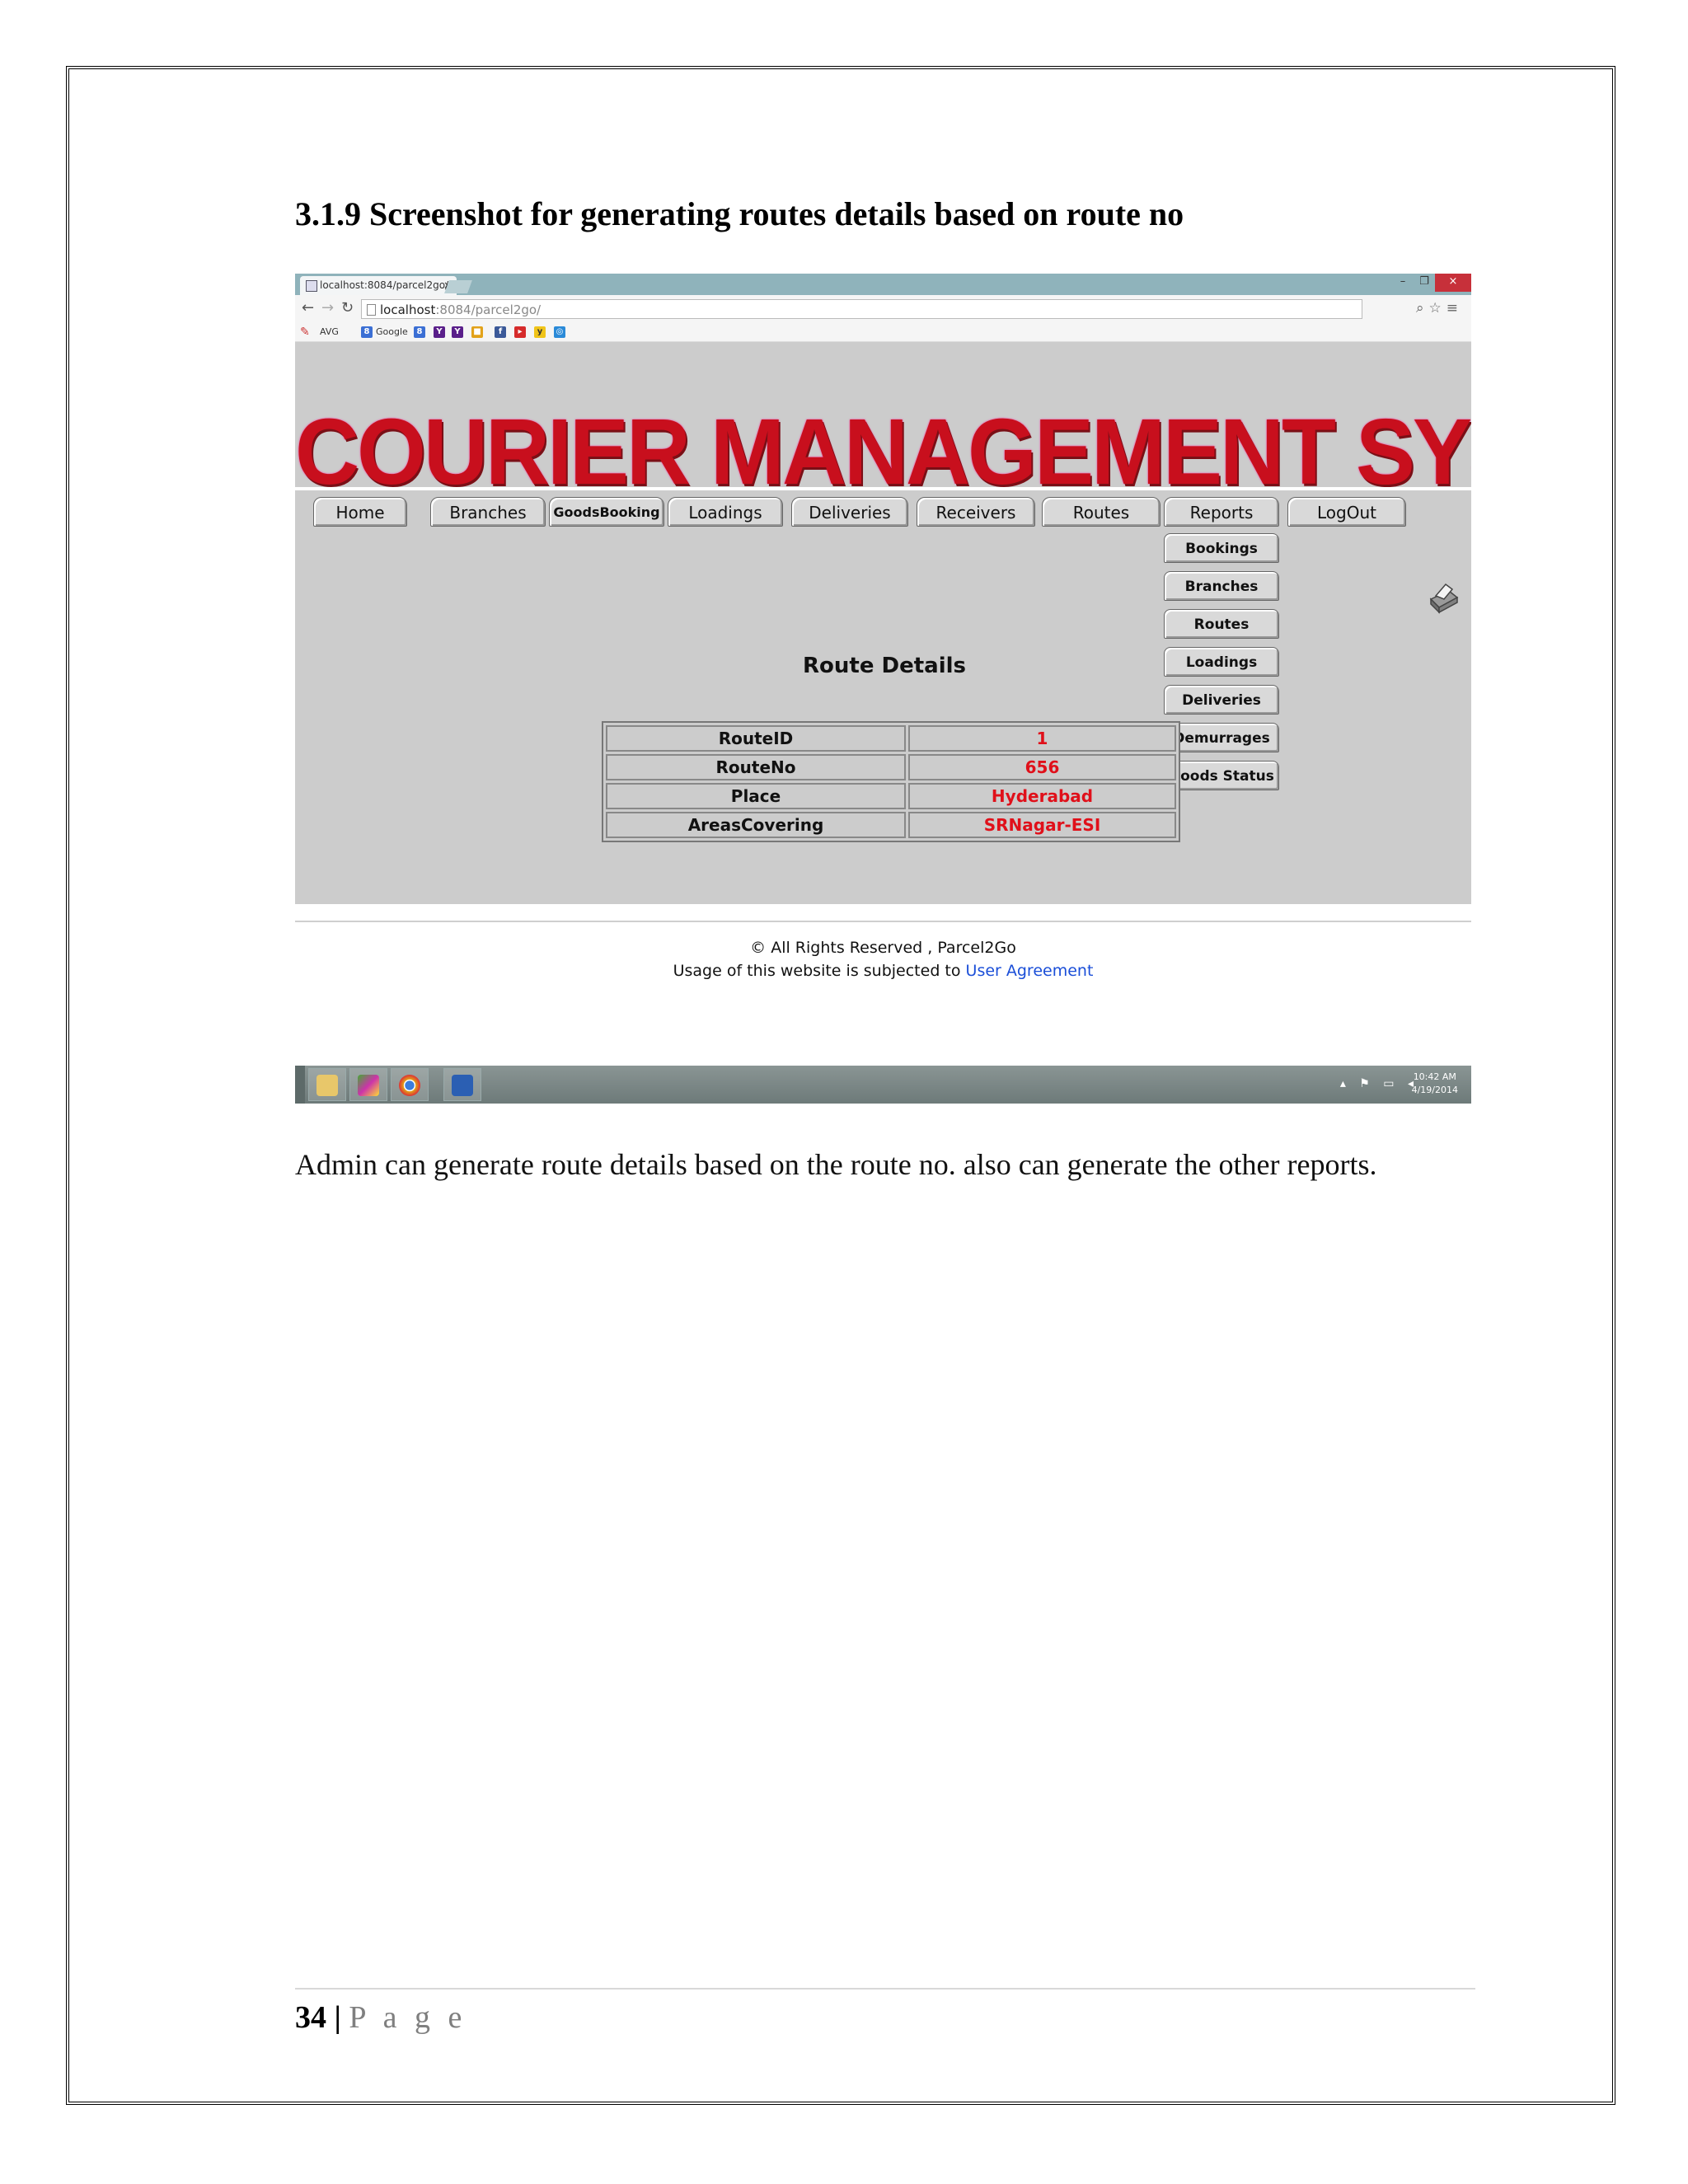 Image resolution: width=1688 pixels, height=2184 pixels. What do you see at coordinates (327, 1084) in the screenshot?
I see `file-explorer-icon` at bounding box center [327, 1084].